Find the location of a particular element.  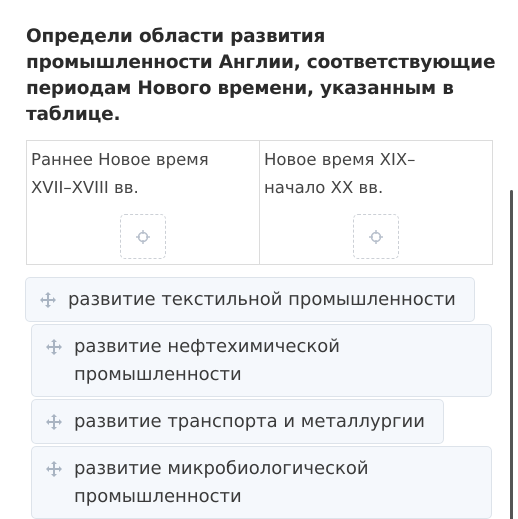

column-heading: Раннее Новое время XVII–XVIII вв. is located at coordinates (120, 174).